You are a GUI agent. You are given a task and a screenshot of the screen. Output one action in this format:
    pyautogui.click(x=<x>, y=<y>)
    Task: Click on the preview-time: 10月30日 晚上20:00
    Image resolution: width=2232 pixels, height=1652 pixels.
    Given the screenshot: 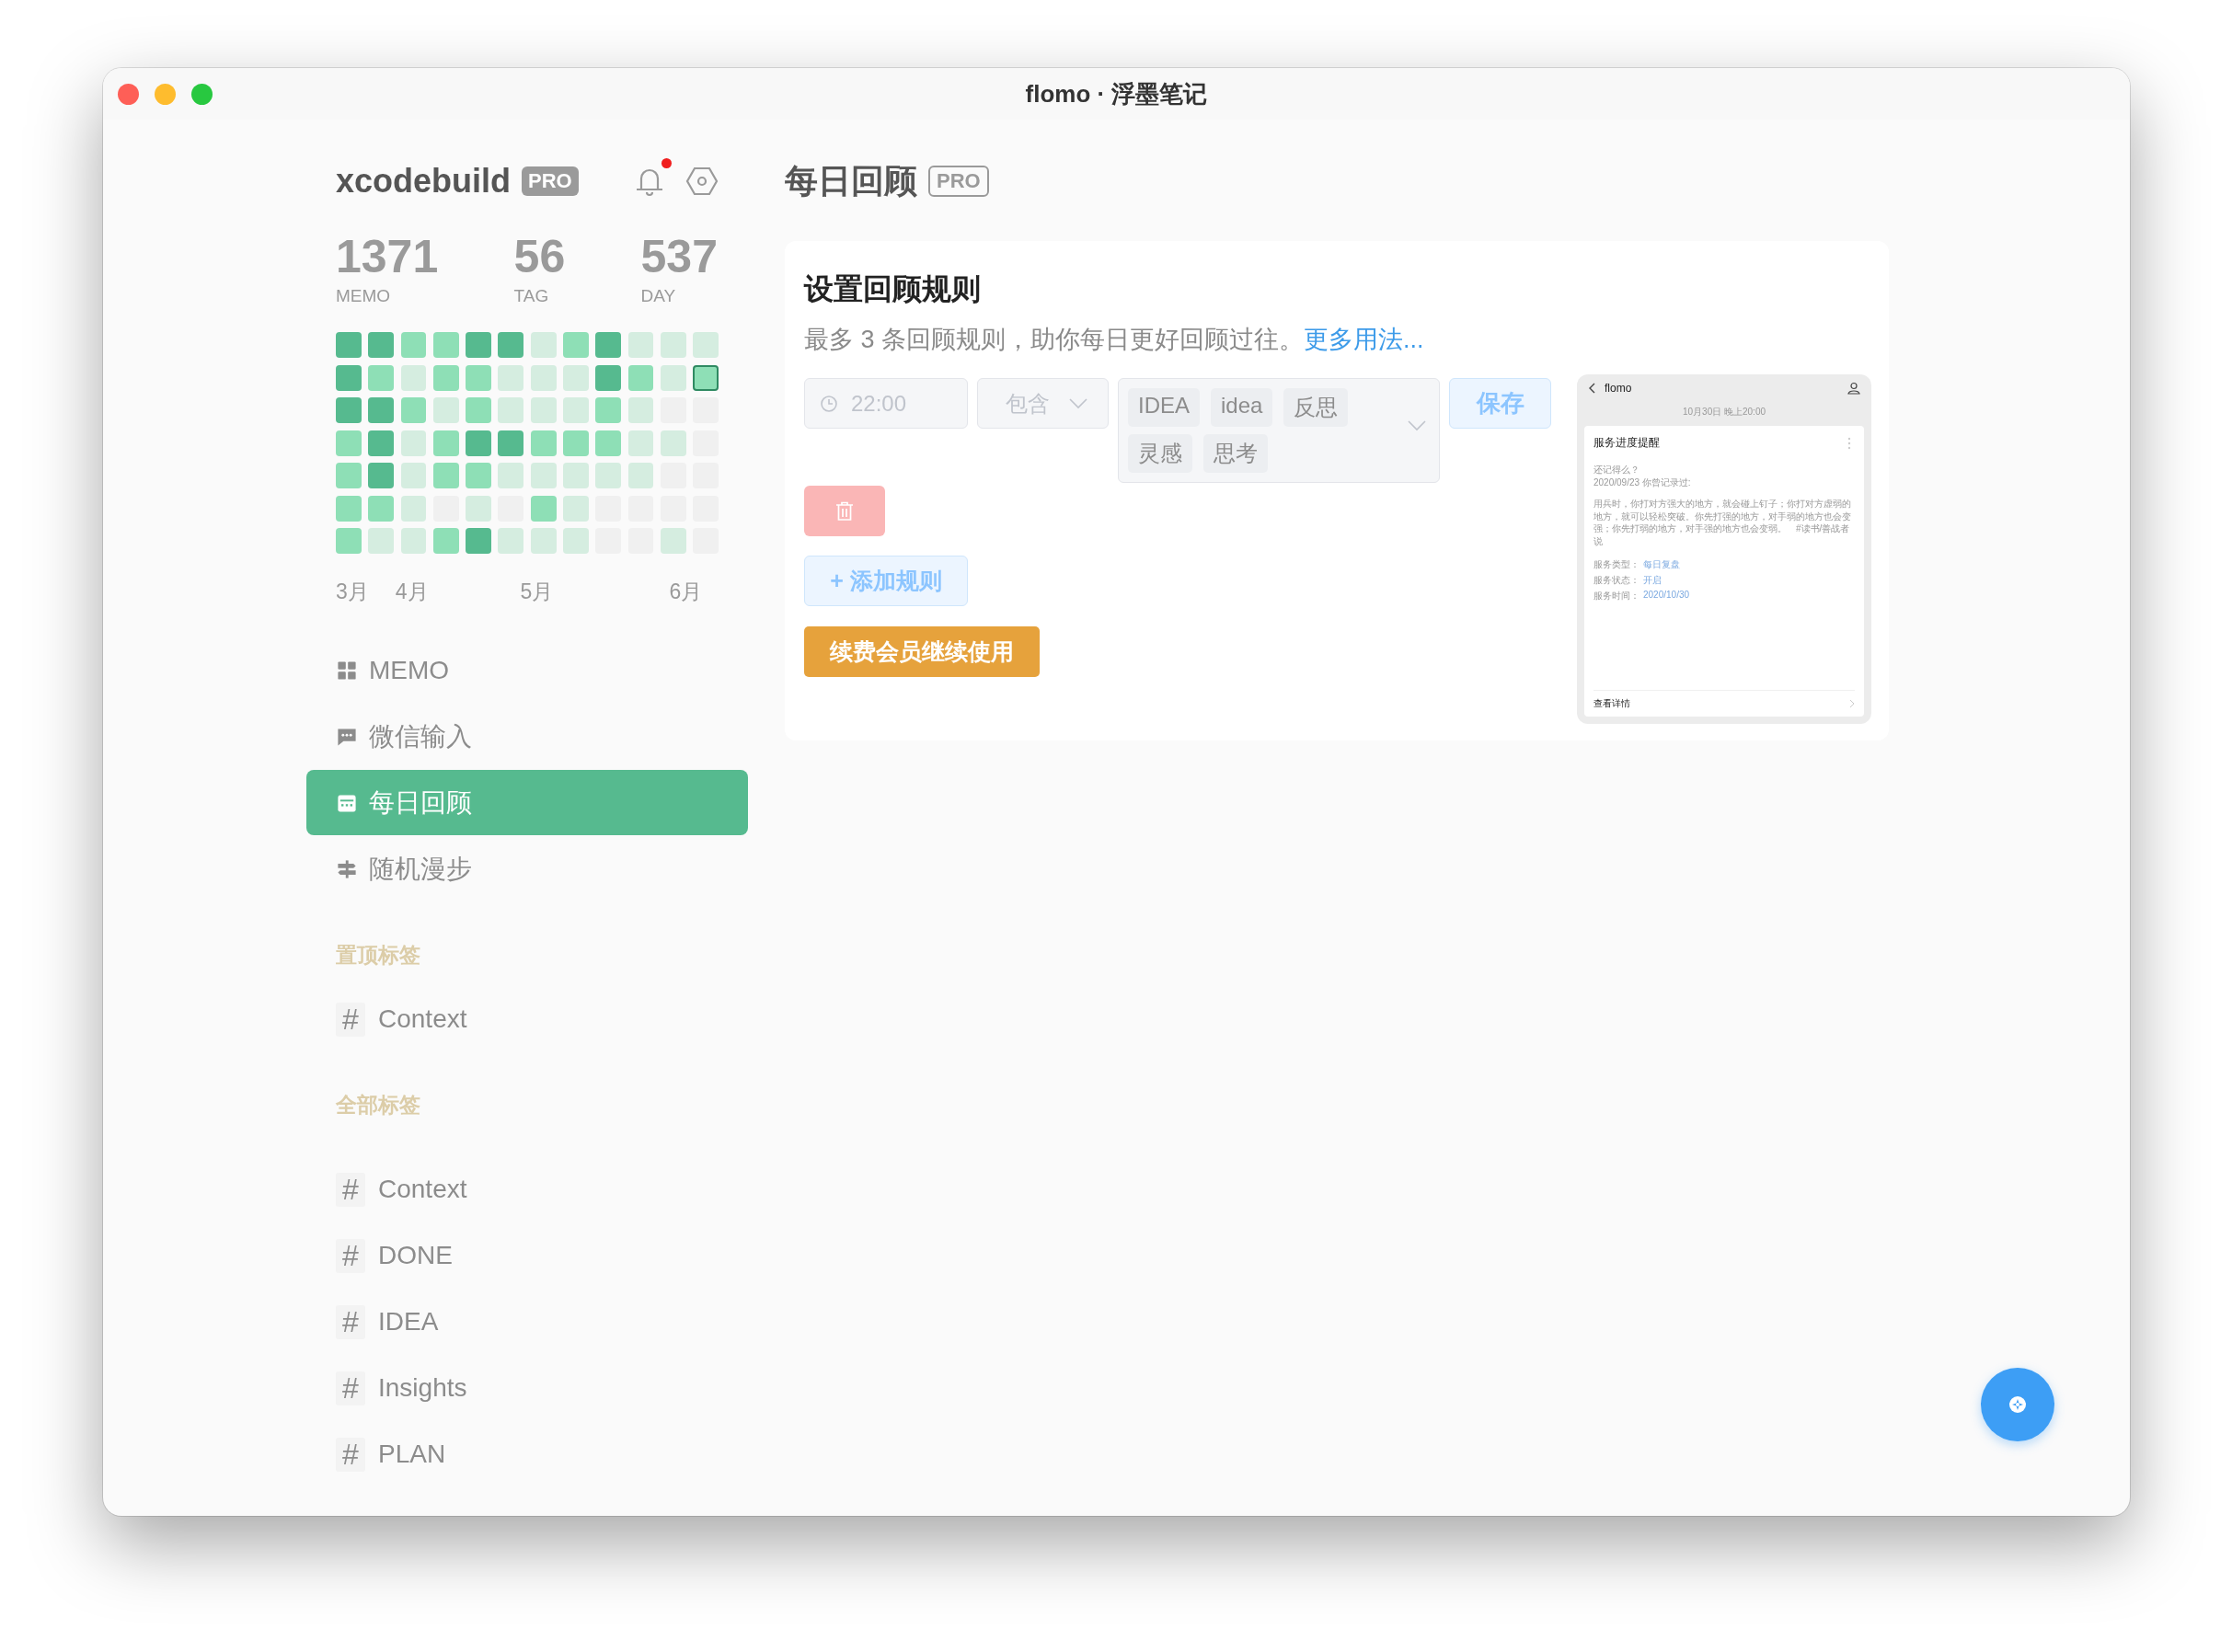 What is the action you would take?
    pyautogui.click(x=1724, y=412)
    